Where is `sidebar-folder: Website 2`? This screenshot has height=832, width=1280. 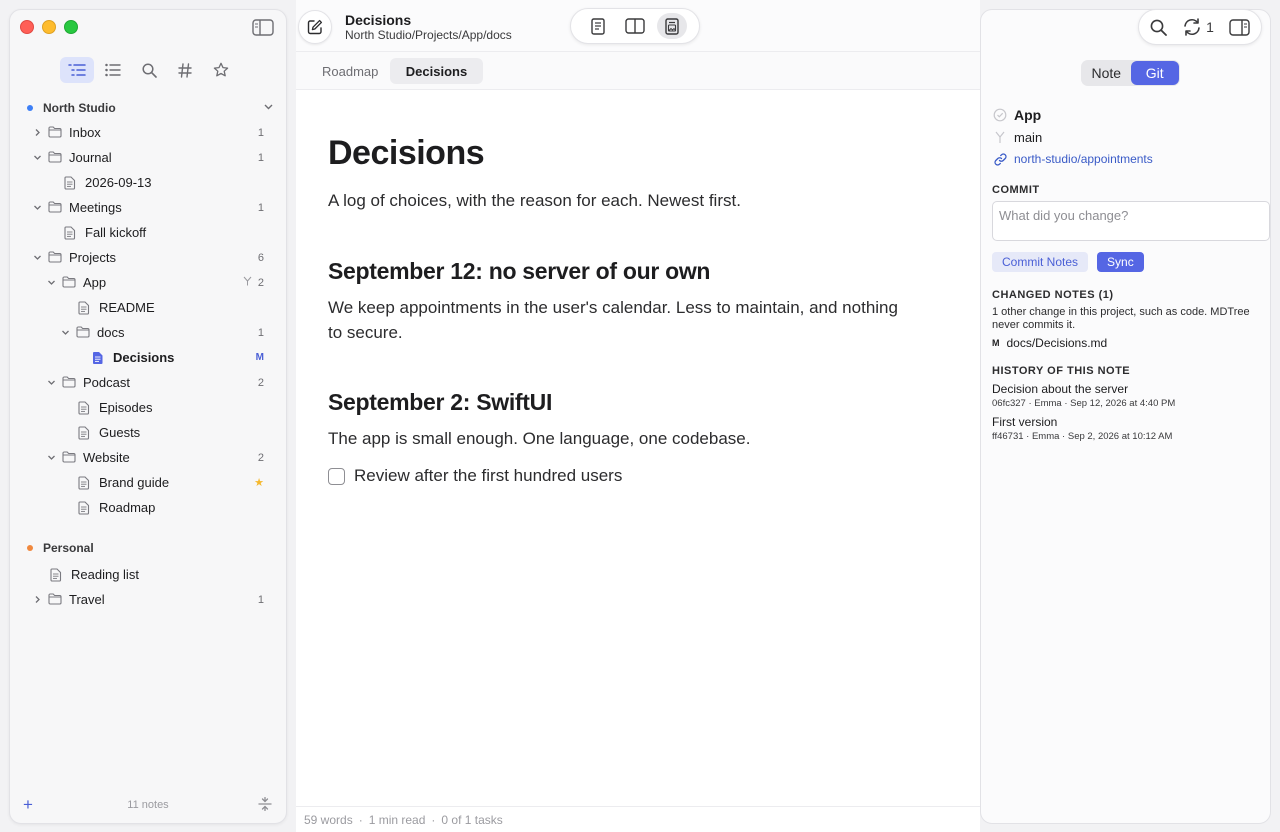 sidebar-folder: Website 2 is located at coordinates (148, 457).